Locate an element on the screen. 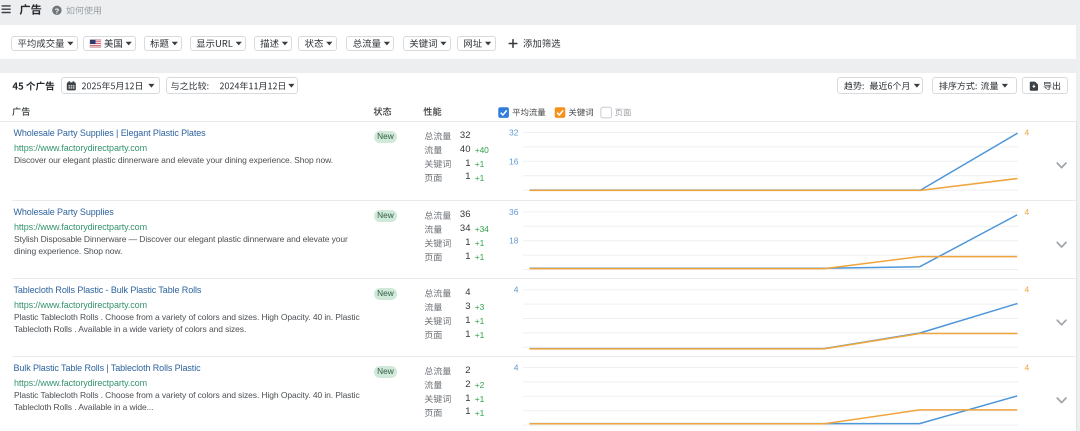 Image resolution: width=1080 pixels, height=431 pixels. svg-text: 36 is located at coordinates (514, 212).